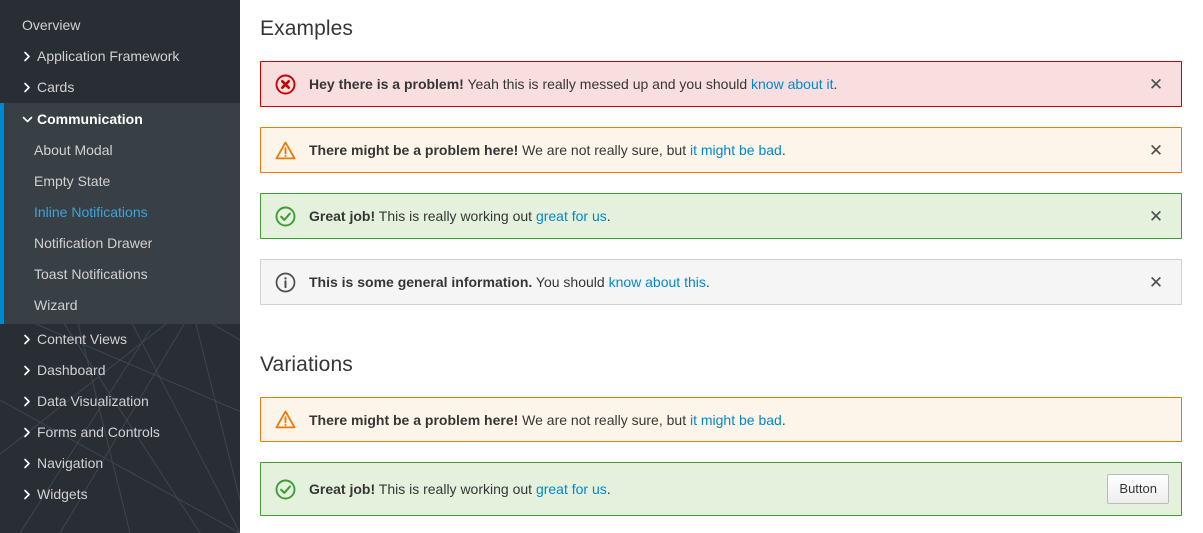  What do you see at coordinates (306, 364) in the screenshot?
I see `page-title-variations: Variations` at bounding box center [306, 364].